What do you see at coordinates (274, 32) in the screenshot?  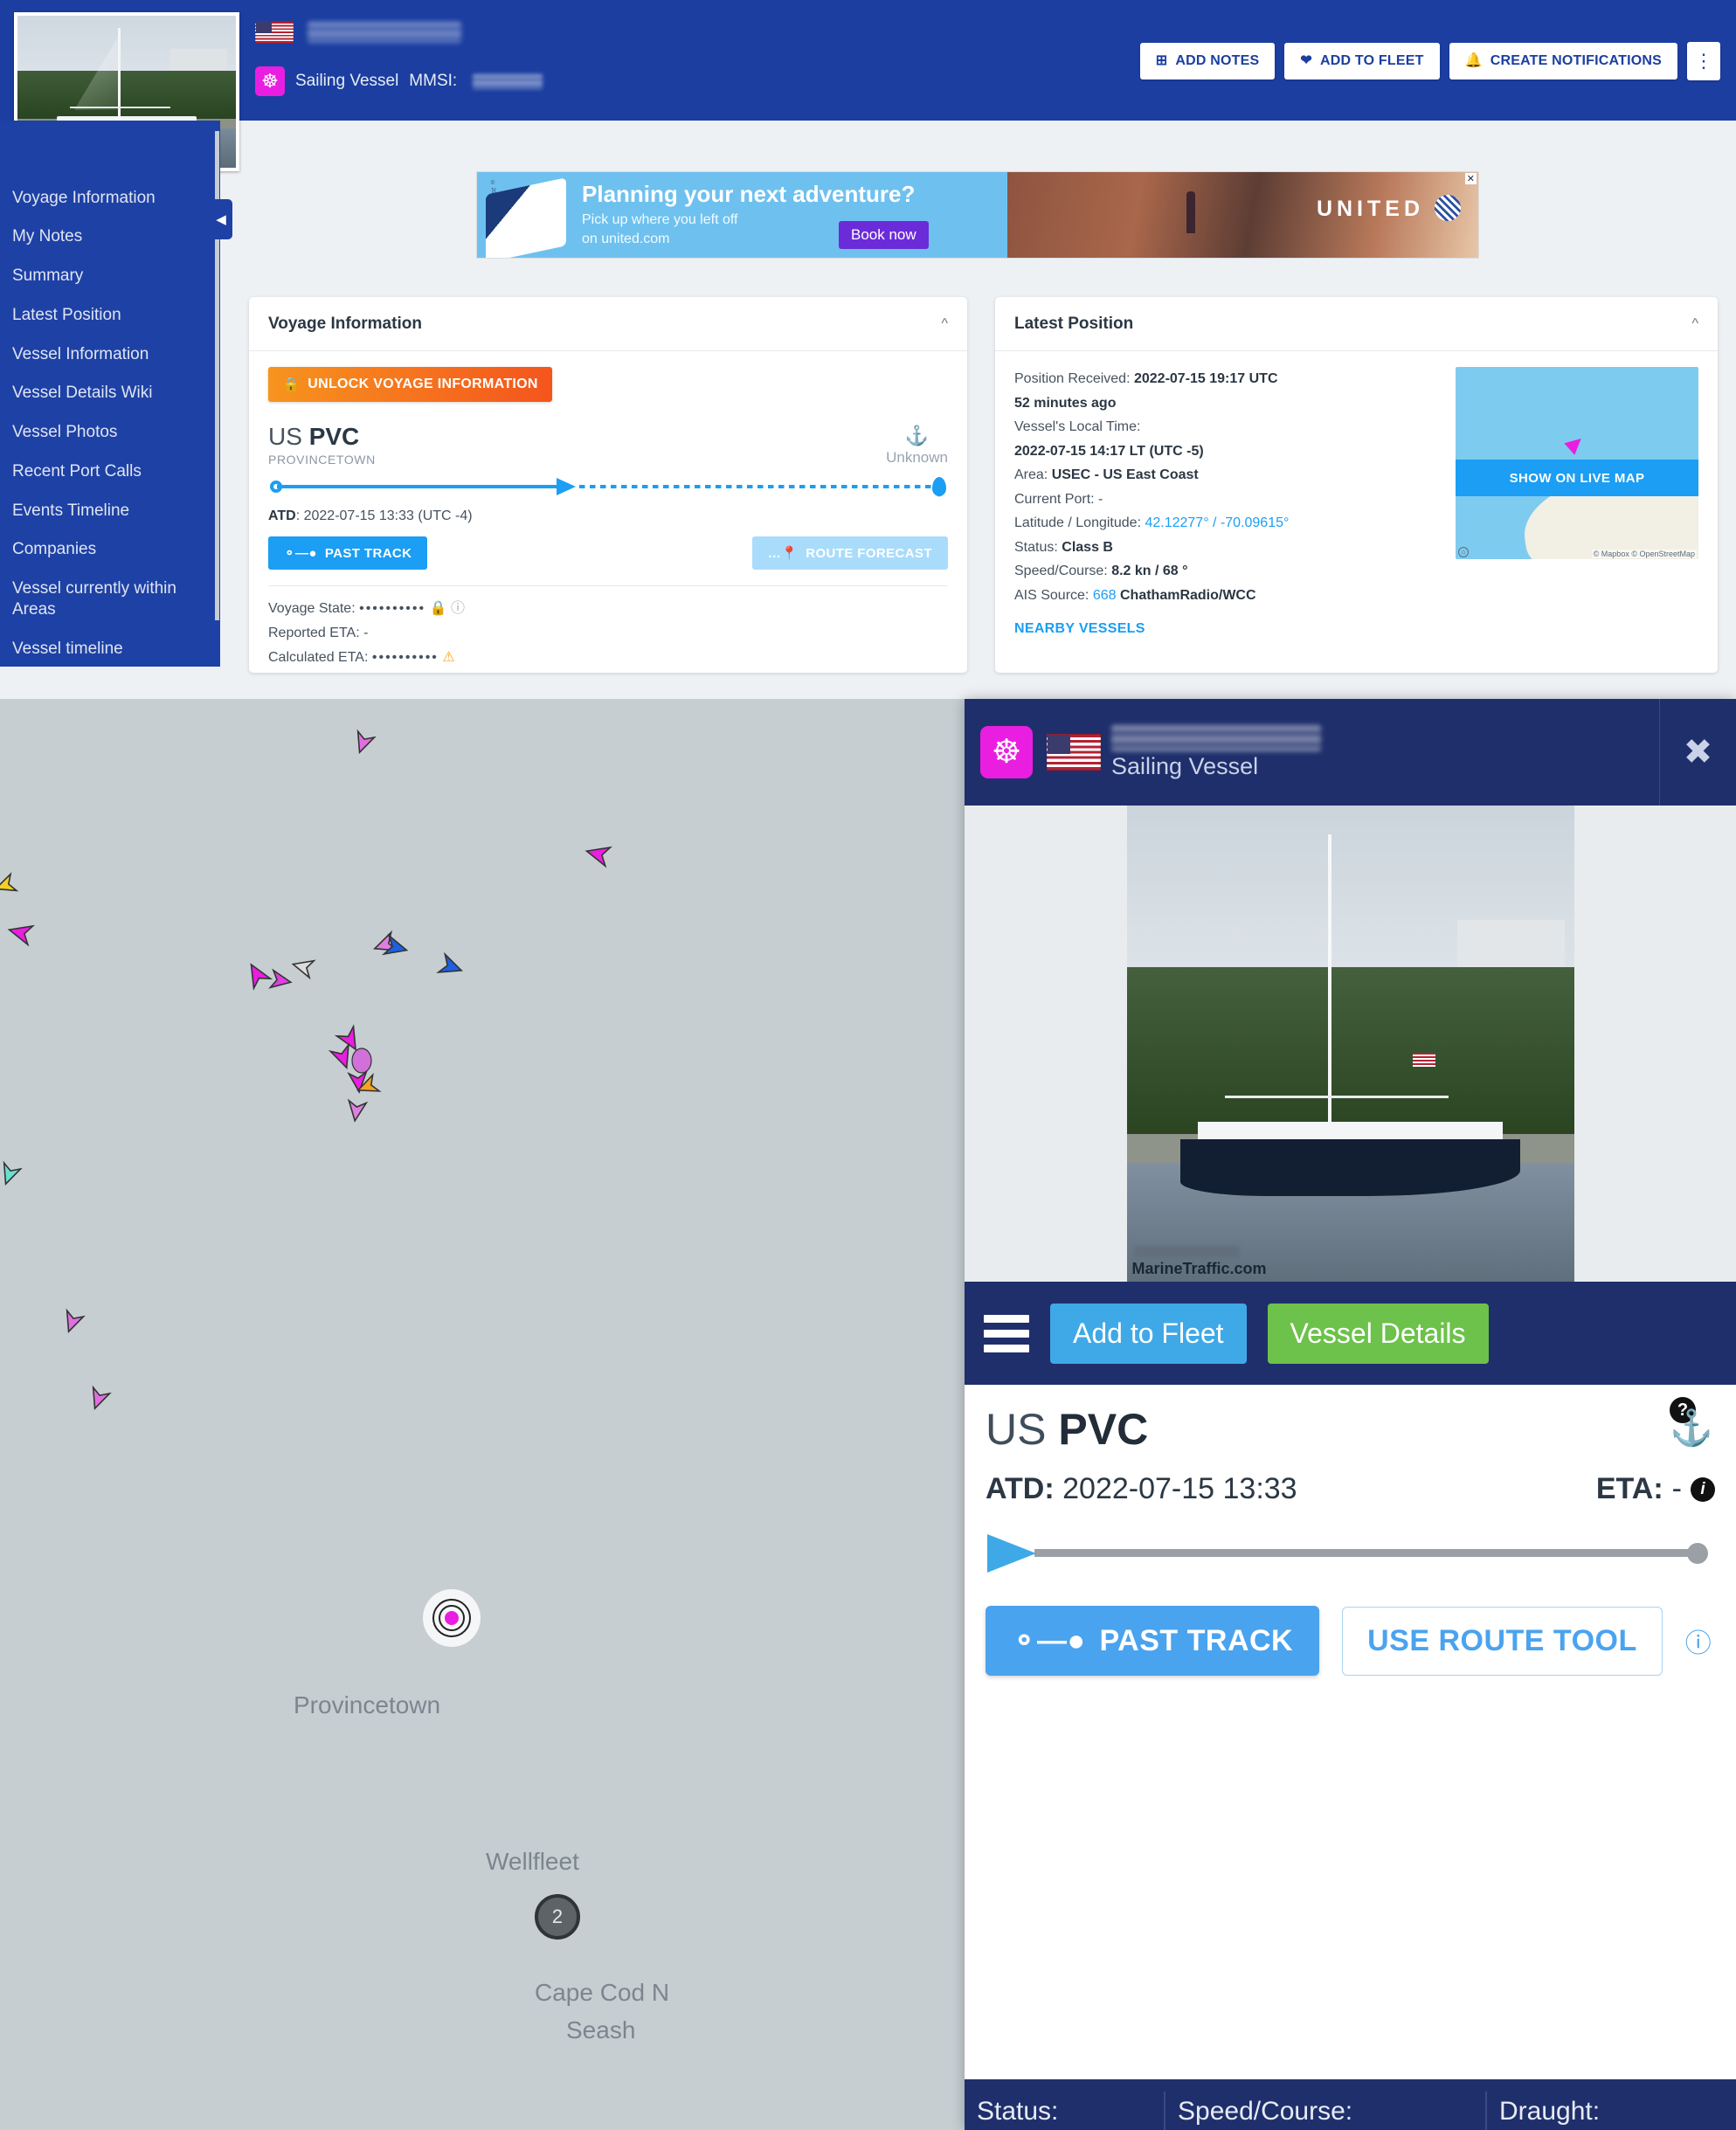 I see `us-flag-icon` at bounding box center [274, 32].